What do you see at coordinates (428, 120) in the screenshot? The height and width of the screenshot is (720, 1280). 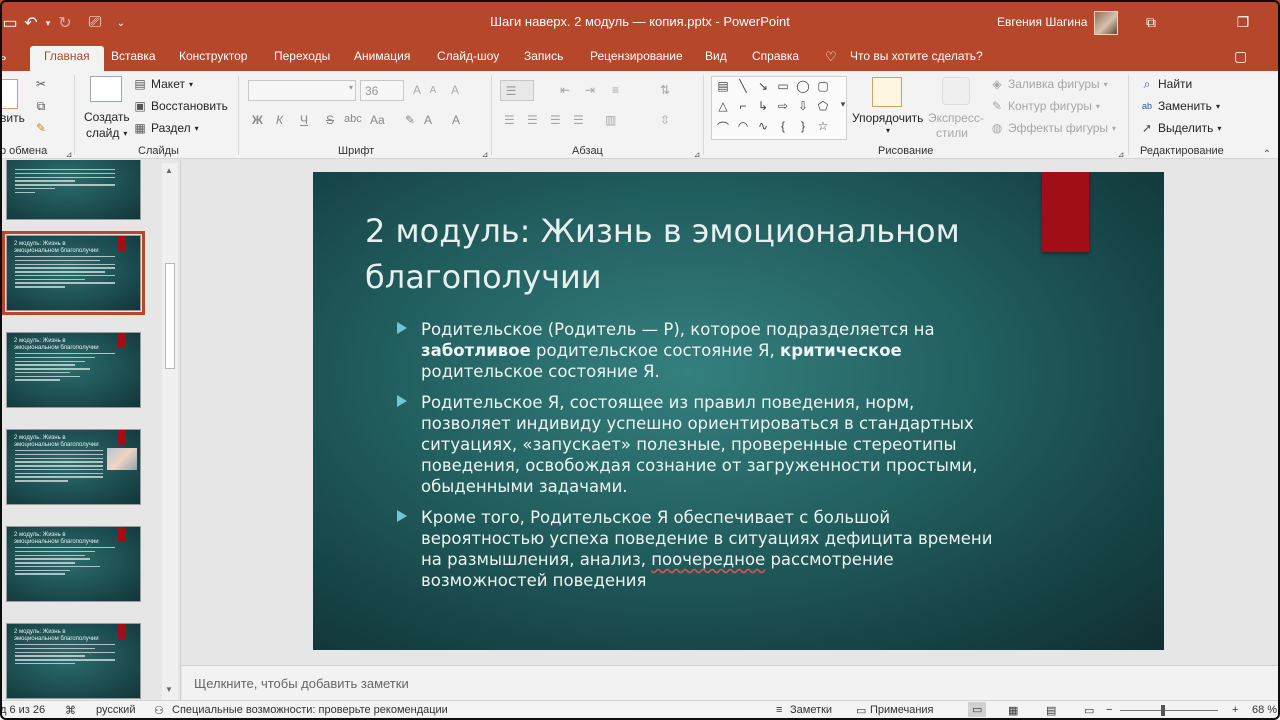 I see `font-color-icon: A` at bounding box center [428, 120].